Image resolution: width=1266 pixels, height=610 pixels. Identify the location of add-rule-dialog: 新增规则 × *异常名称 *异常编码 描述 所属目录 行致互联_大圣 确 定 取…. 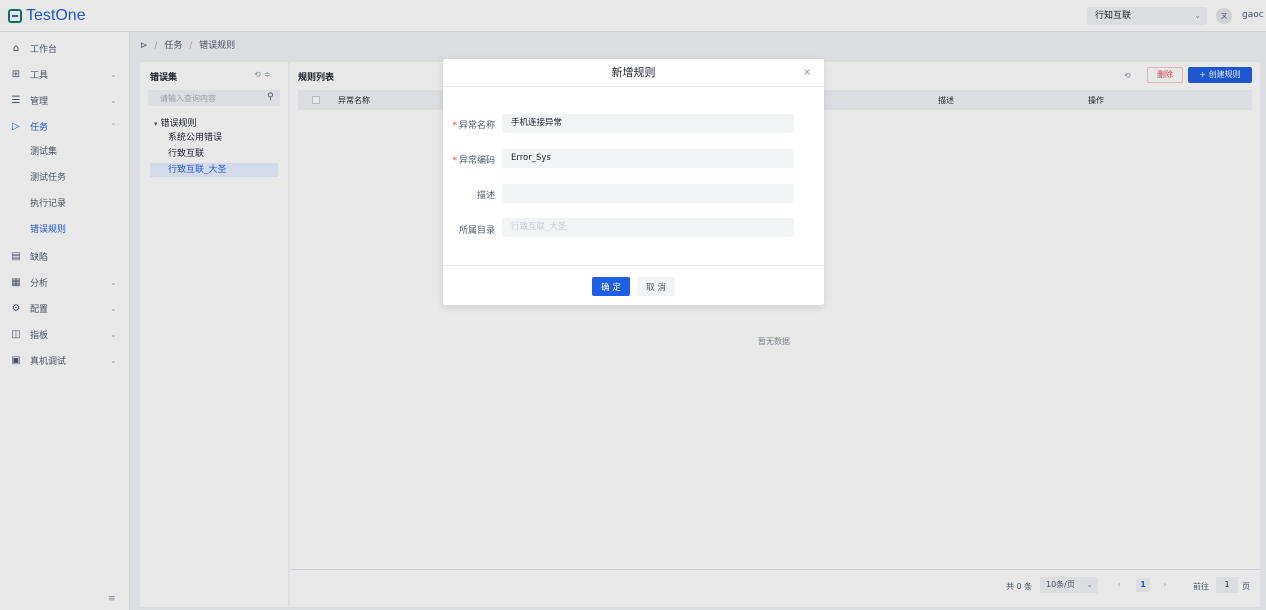
(633, 182).